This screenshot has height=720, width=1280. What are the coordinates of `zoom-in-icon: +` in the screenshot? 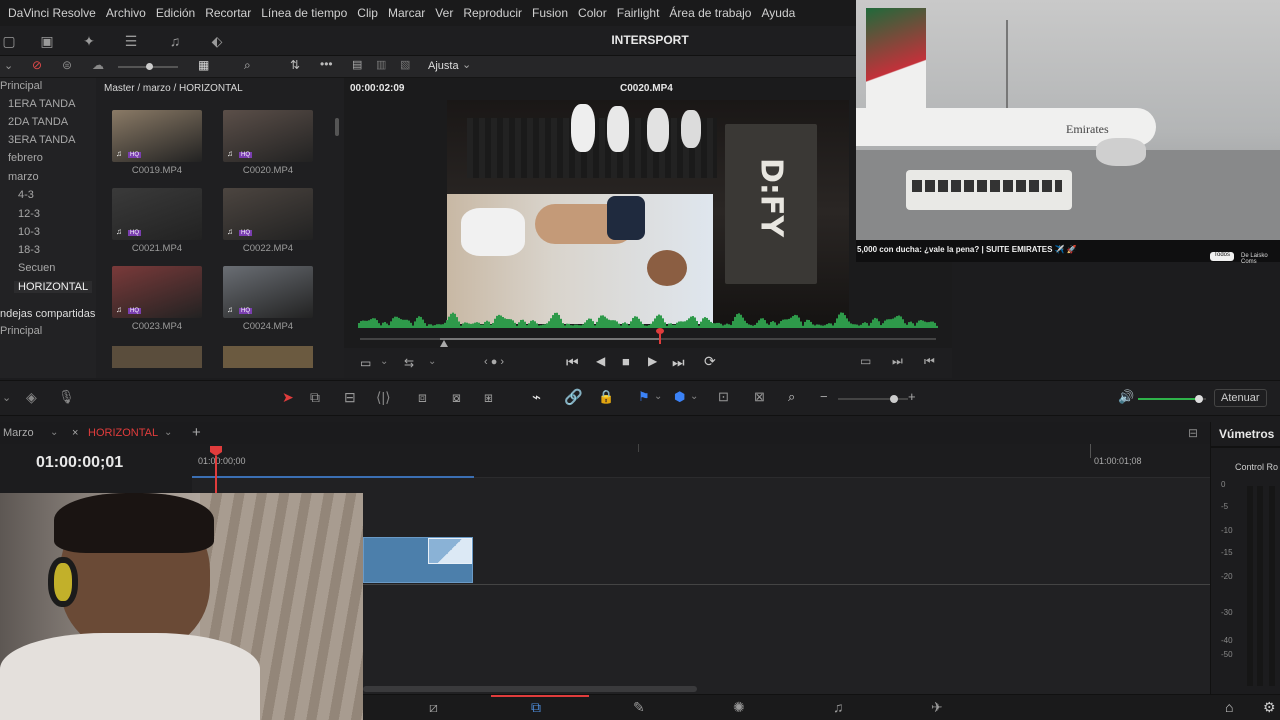 It's located at (912, 396).